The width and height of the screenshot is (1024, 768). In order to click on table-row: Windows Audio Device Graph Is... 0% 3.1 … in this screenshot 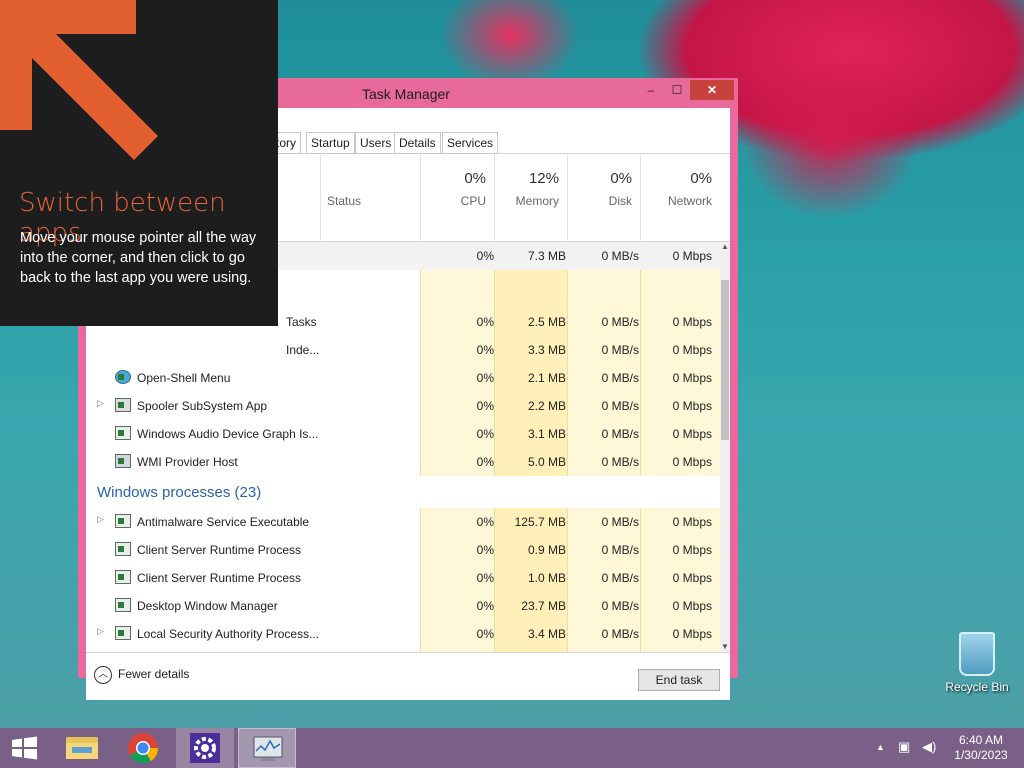, I will do `click(403, 434)`.